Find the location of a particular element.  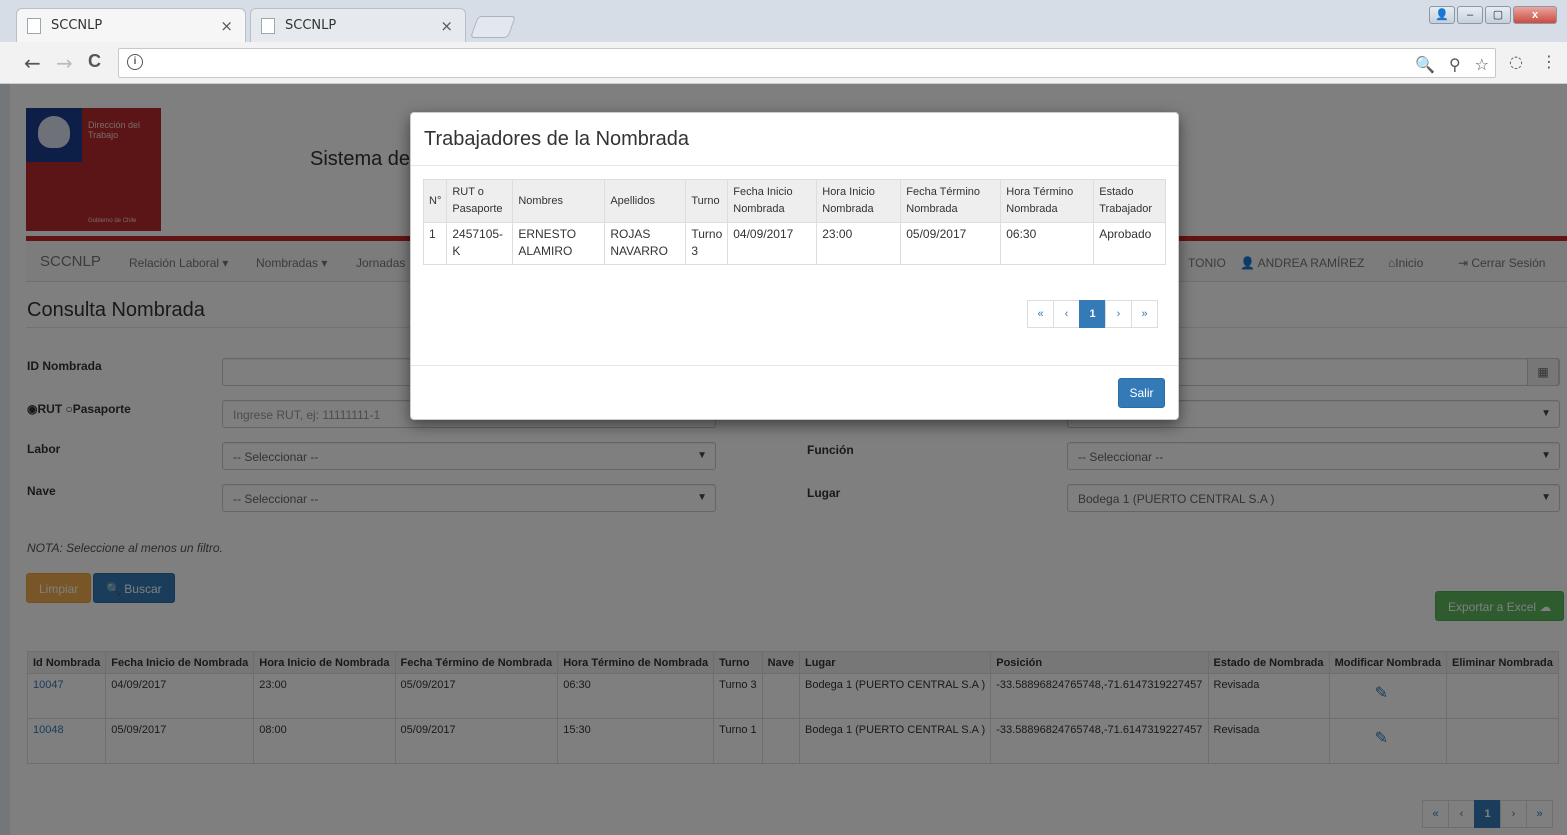

tab-strip: SCCNLP × SCCNLP × 👤 – ▢ x is located at coordinates (783, 21).